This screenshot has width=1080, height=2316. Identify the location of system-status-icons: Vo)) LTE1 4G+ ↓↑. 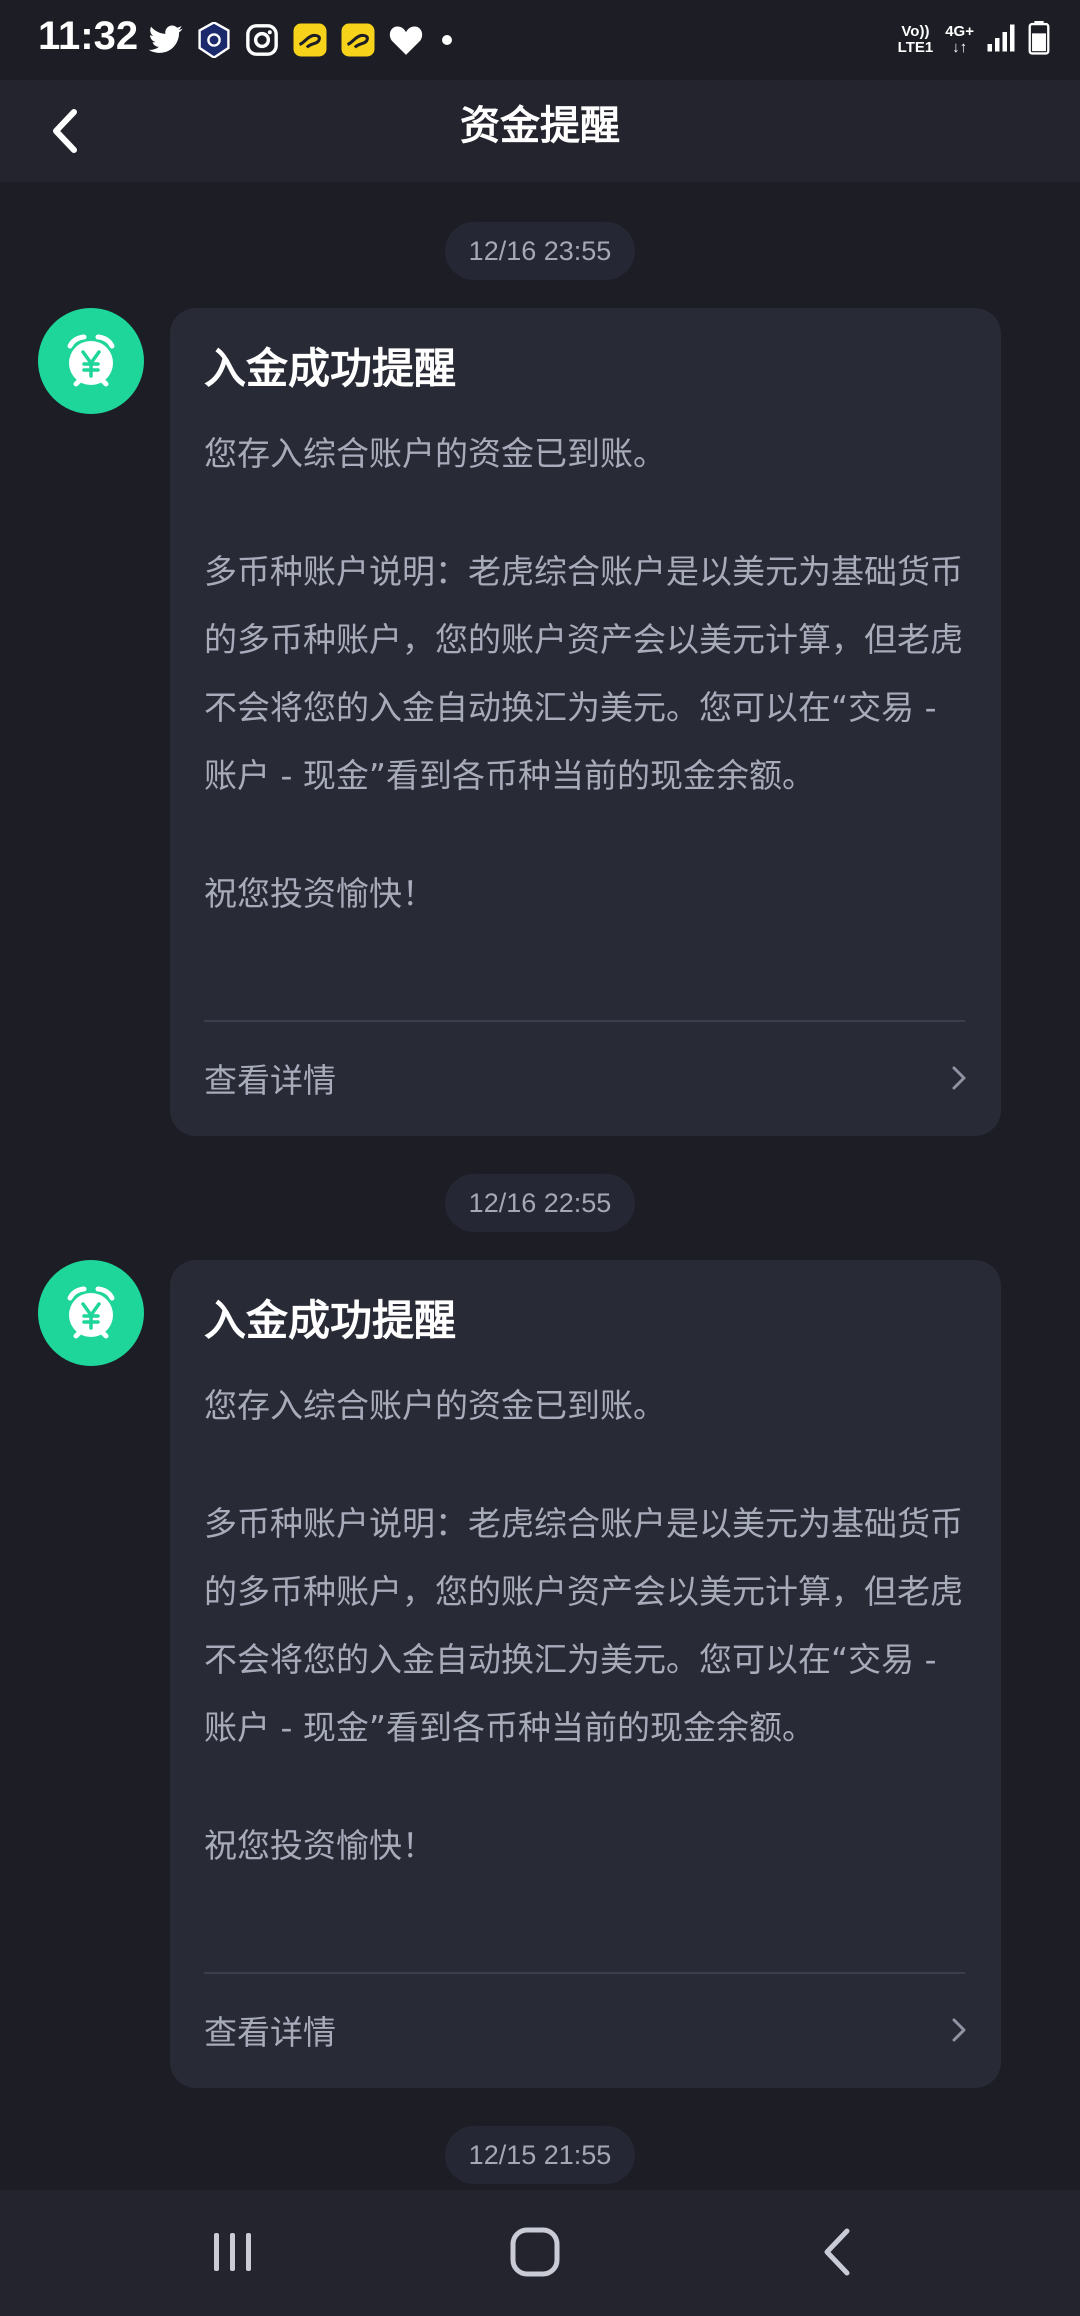
(974, 40).